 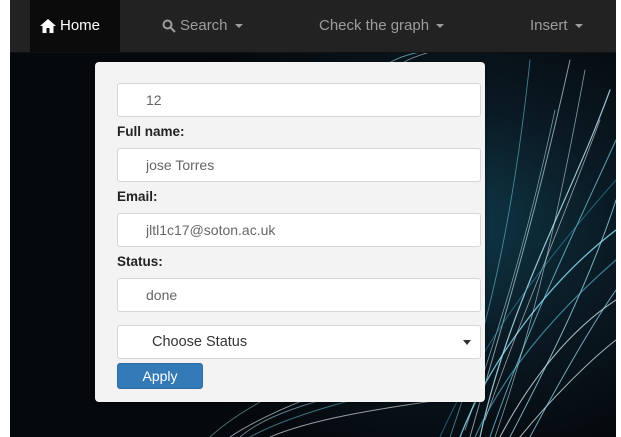 What do you see at coordinates (299, 100) in the screenshot?
I see `id-field` at bounding box center [299, 100].